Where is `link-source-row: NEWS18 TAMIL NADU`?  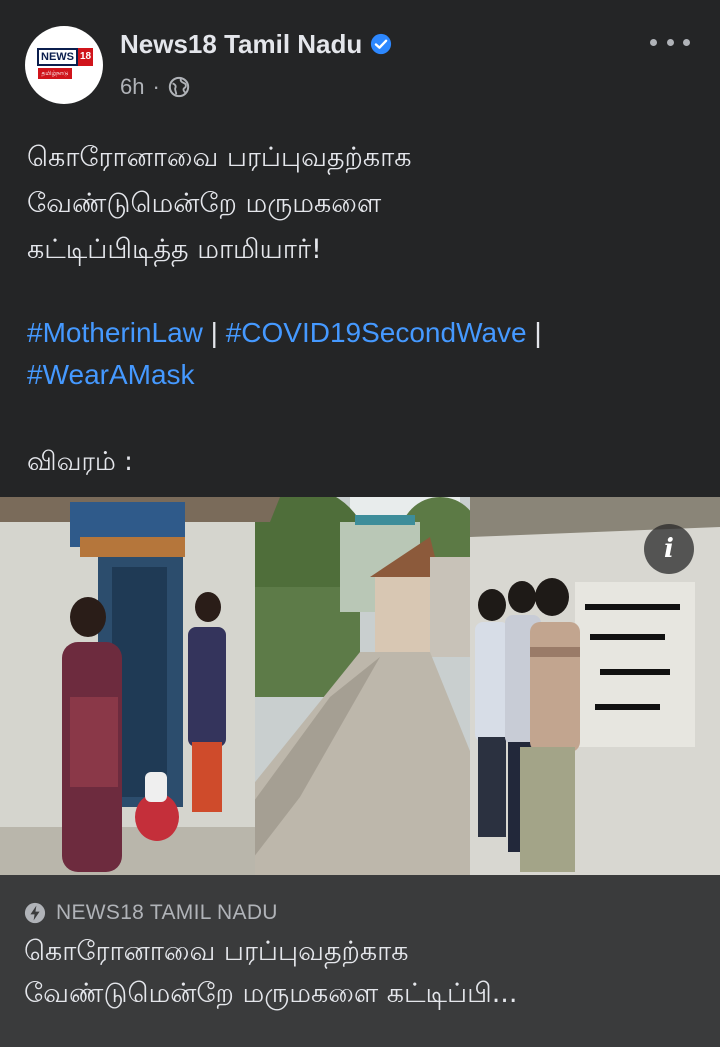 link-source-row: NEWS18 TAMIL NADU is located at coordinates (151, 913).